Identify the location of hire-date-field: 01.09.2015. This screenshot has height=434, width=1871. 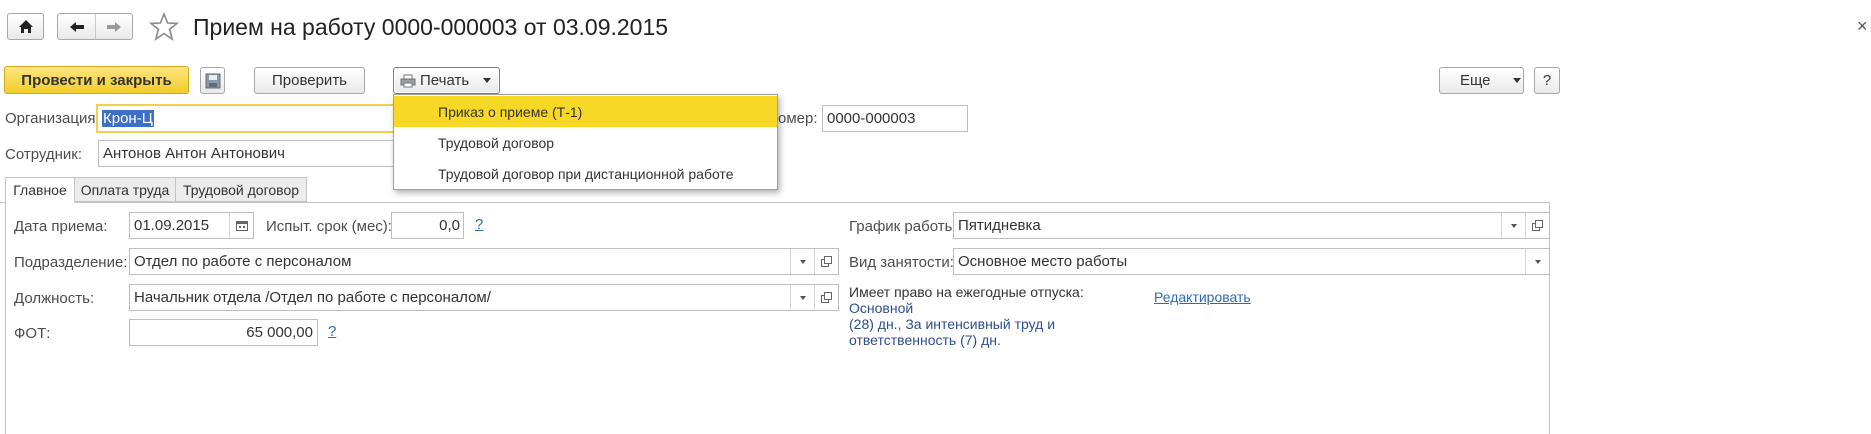
(191, 225).